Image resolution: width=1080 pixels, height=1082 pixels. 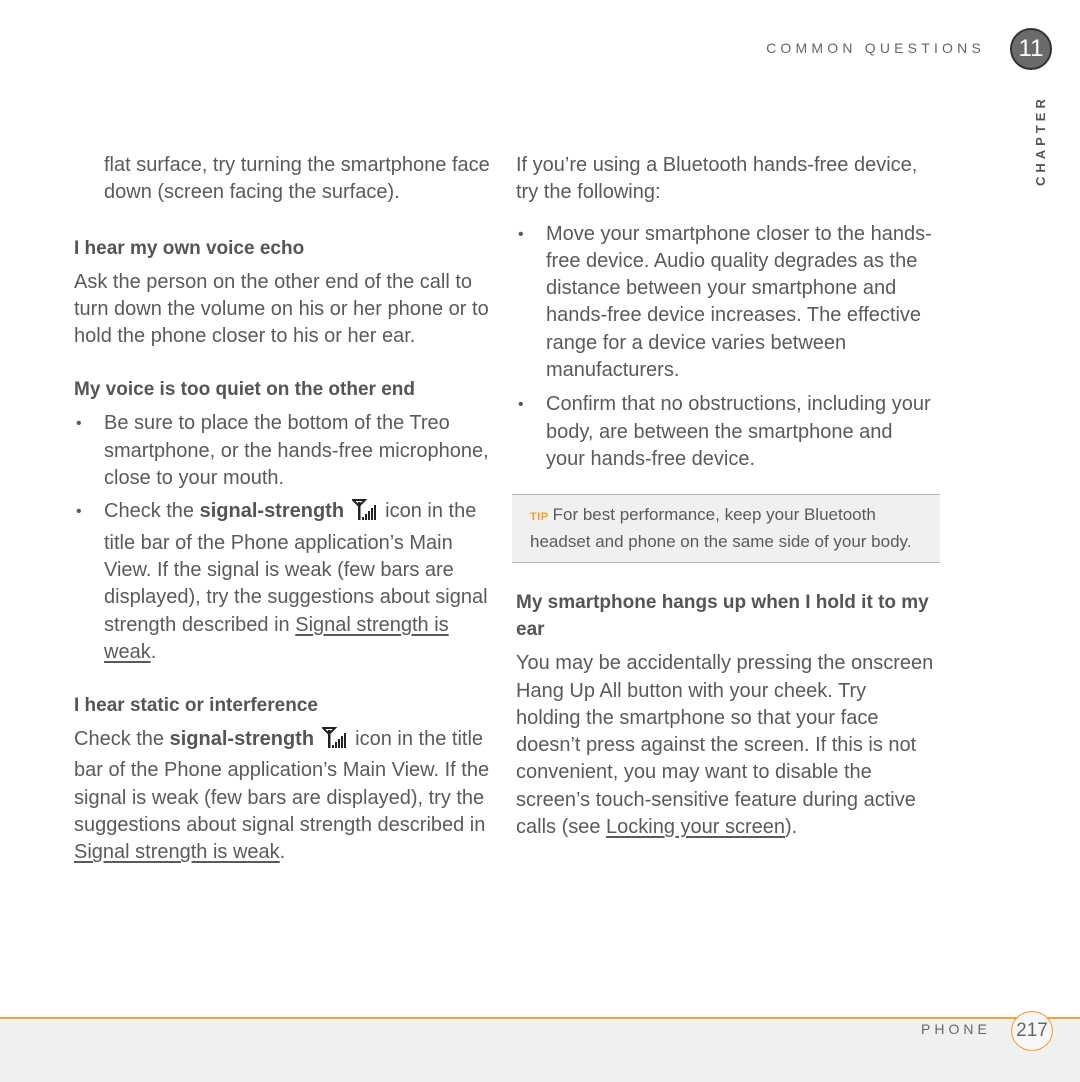 What do you see at coordinates (791, 827) in the screenshot?
I see `paragraph-suffix: ).` at bounding box center [791, 827].